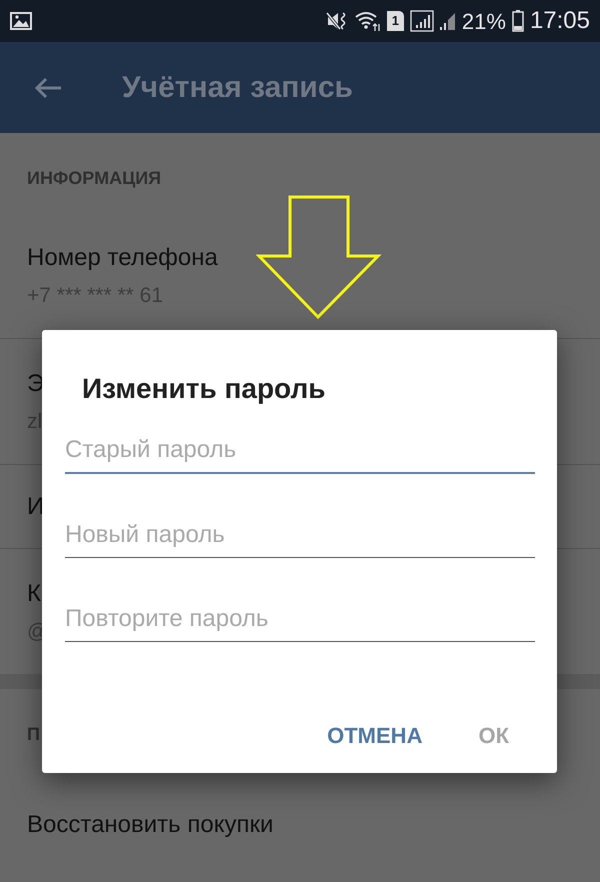  I want to click on section-header: ИНФОРМАЦИЯ, so click(94, 178).